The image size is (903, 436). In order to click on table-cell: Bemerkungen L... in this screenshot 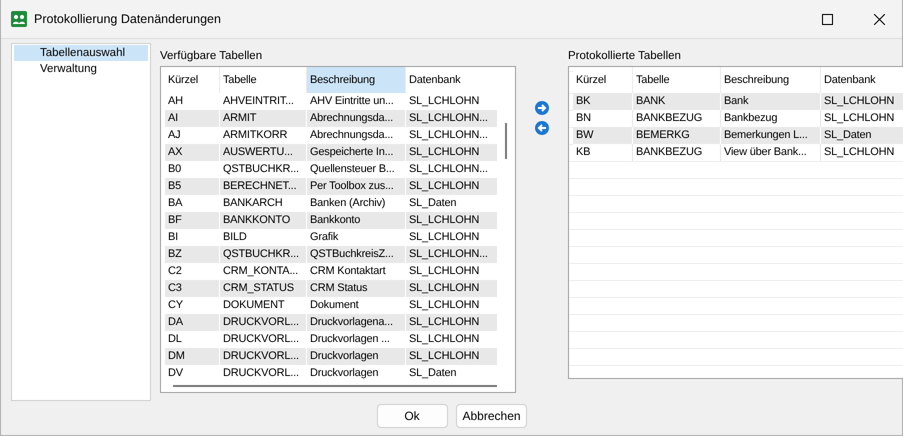, I will do `click(771, 135)`.